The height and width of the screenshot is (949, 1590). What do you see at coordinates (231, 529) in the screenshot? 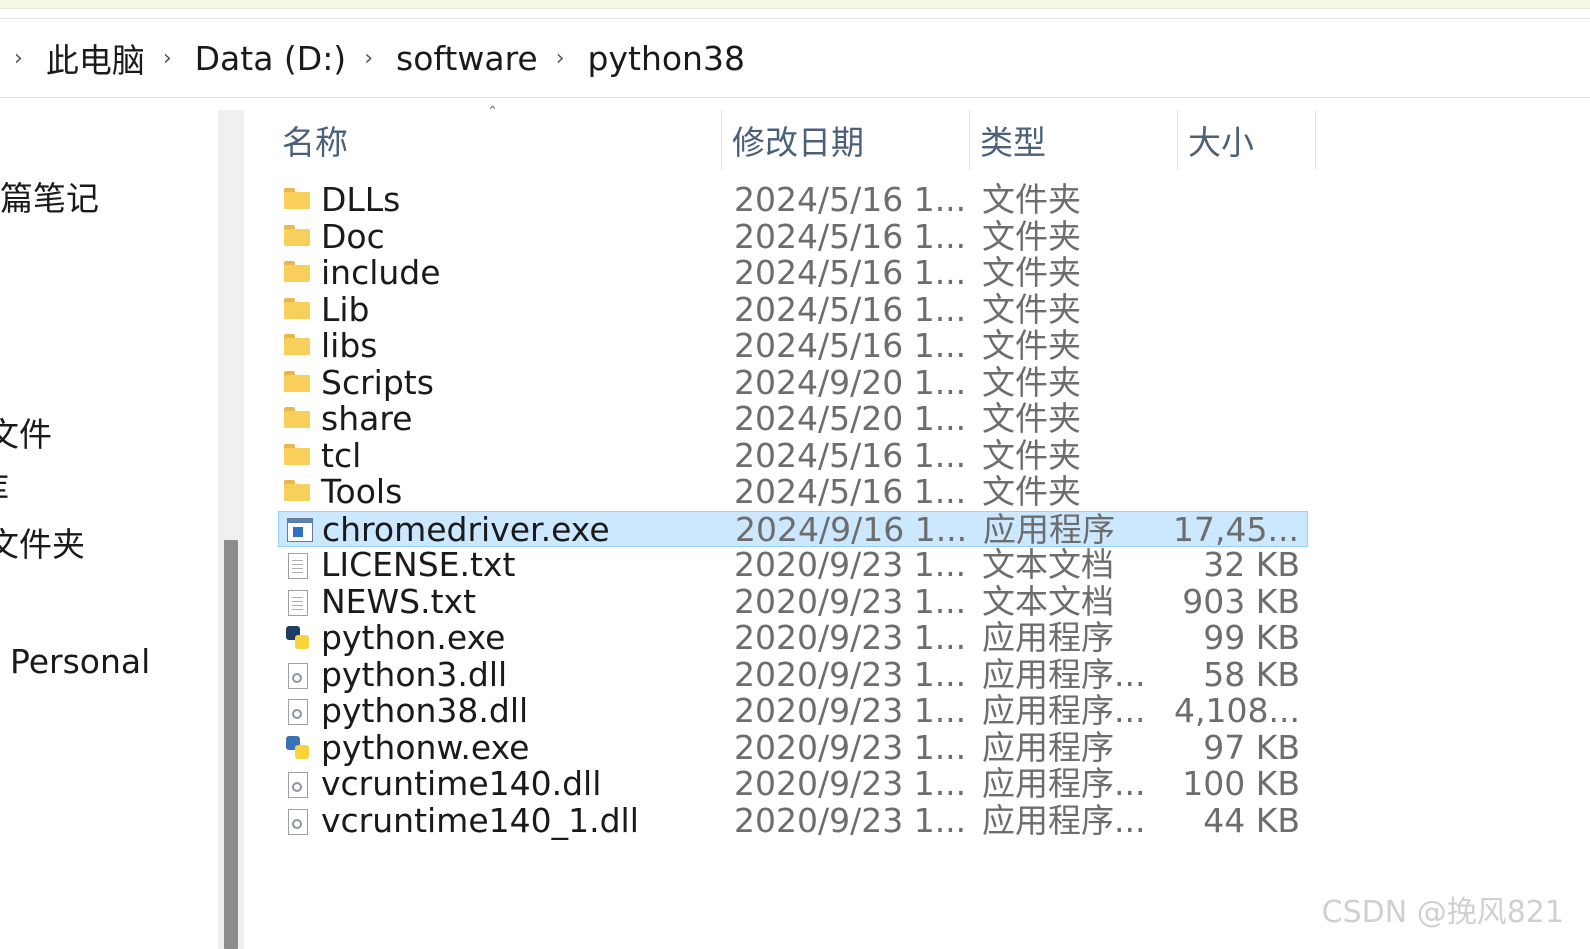
I see `nav-scrollbar` at bounding box center [231, 529].